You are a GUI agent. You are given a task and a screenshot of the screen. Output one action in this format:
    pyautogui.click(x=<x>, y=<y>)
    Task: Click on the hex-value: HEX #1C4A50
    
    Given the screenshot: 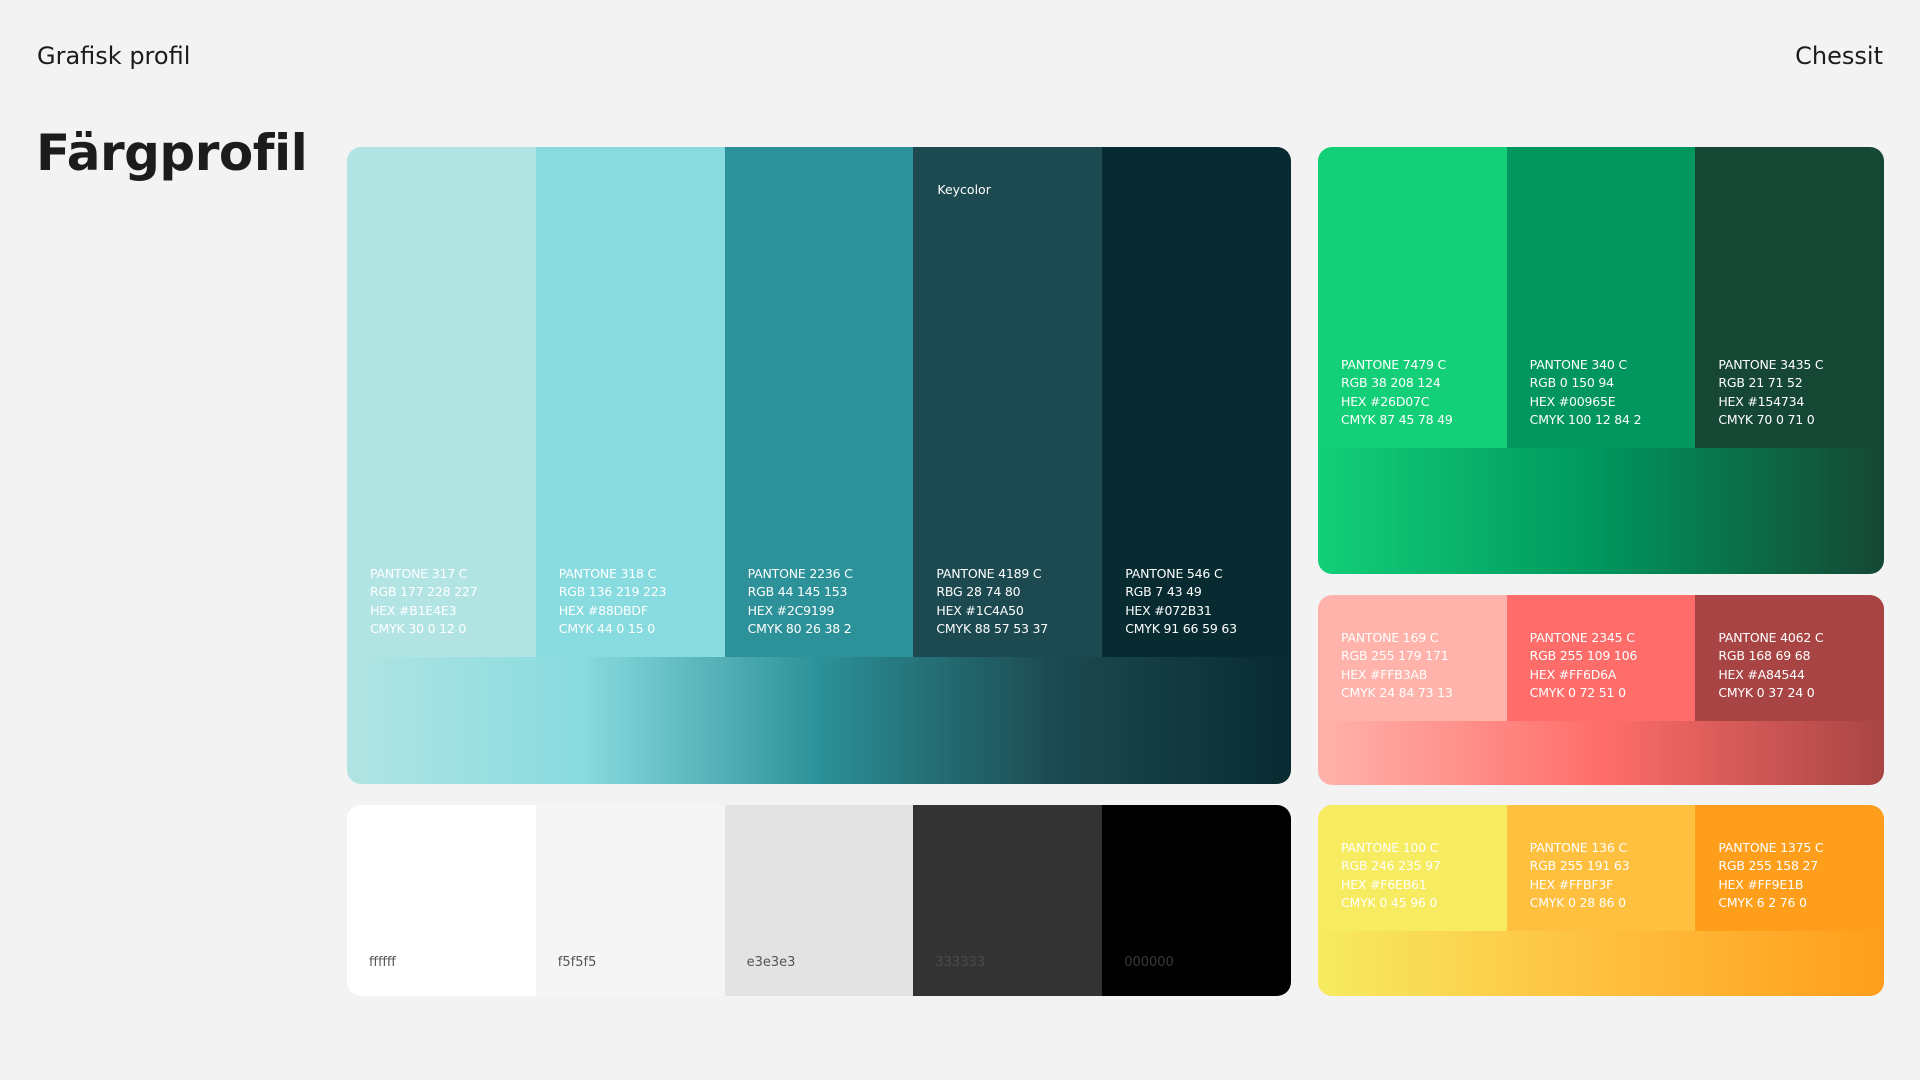 What is the action you would take?
    pyautogui.click(x=980, y=610)
    